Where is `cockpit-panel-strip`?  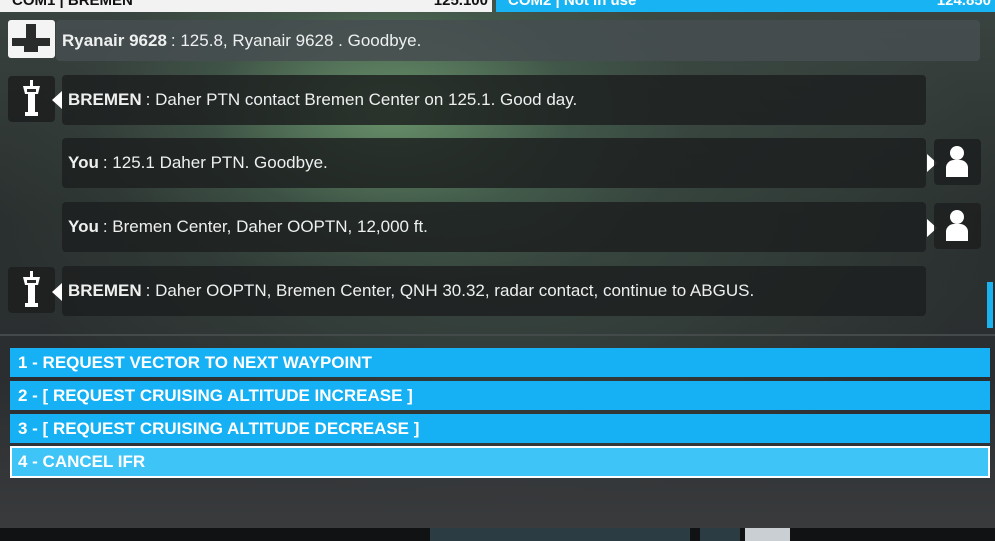
cockpit-panel-strip is located at coordinates (497, 534).